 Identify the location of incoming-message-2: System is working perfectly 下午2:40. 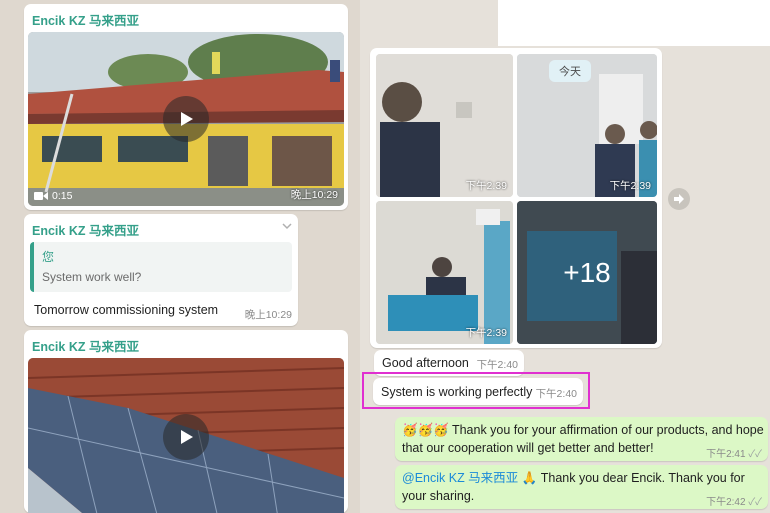
(478, 391).